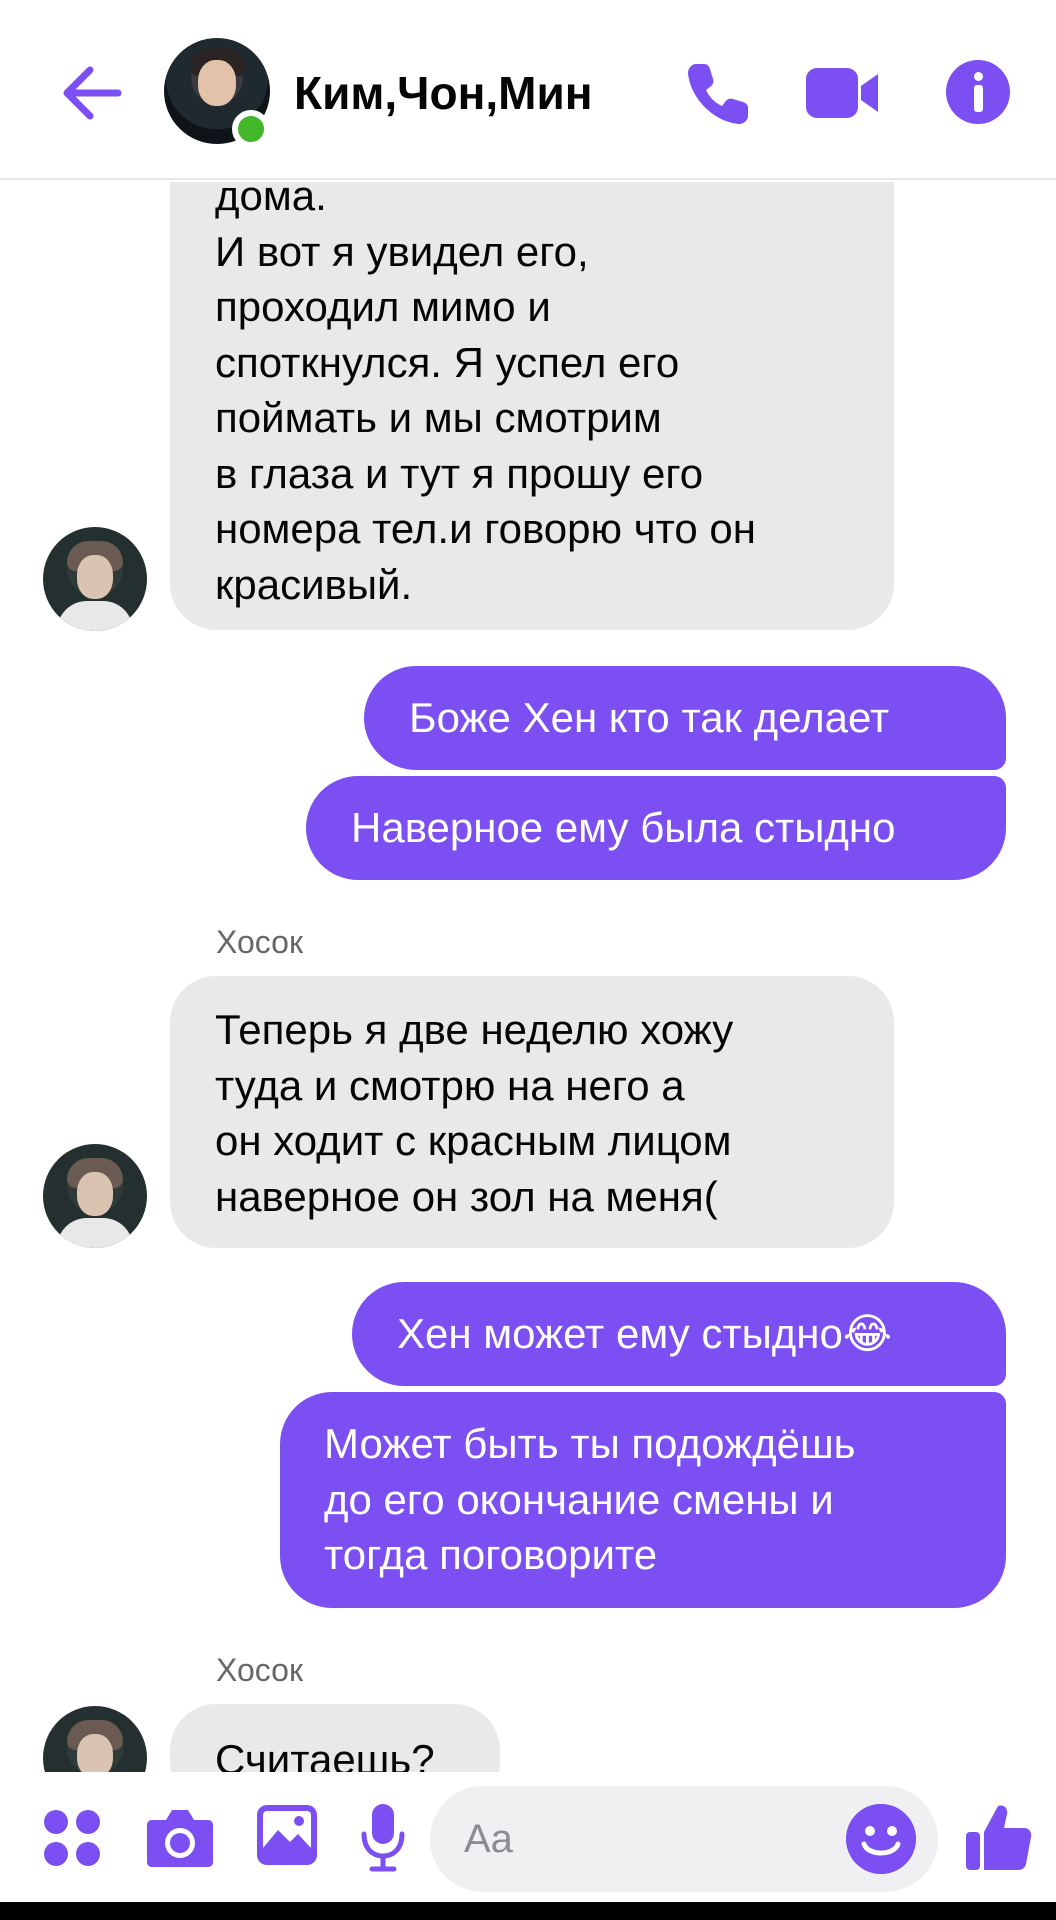 The image size is (1056, 1920). Describe the element at coordinates (443, 93) in the screenshot. I see `chat-title: Ким,Чон,Мин` at that location.